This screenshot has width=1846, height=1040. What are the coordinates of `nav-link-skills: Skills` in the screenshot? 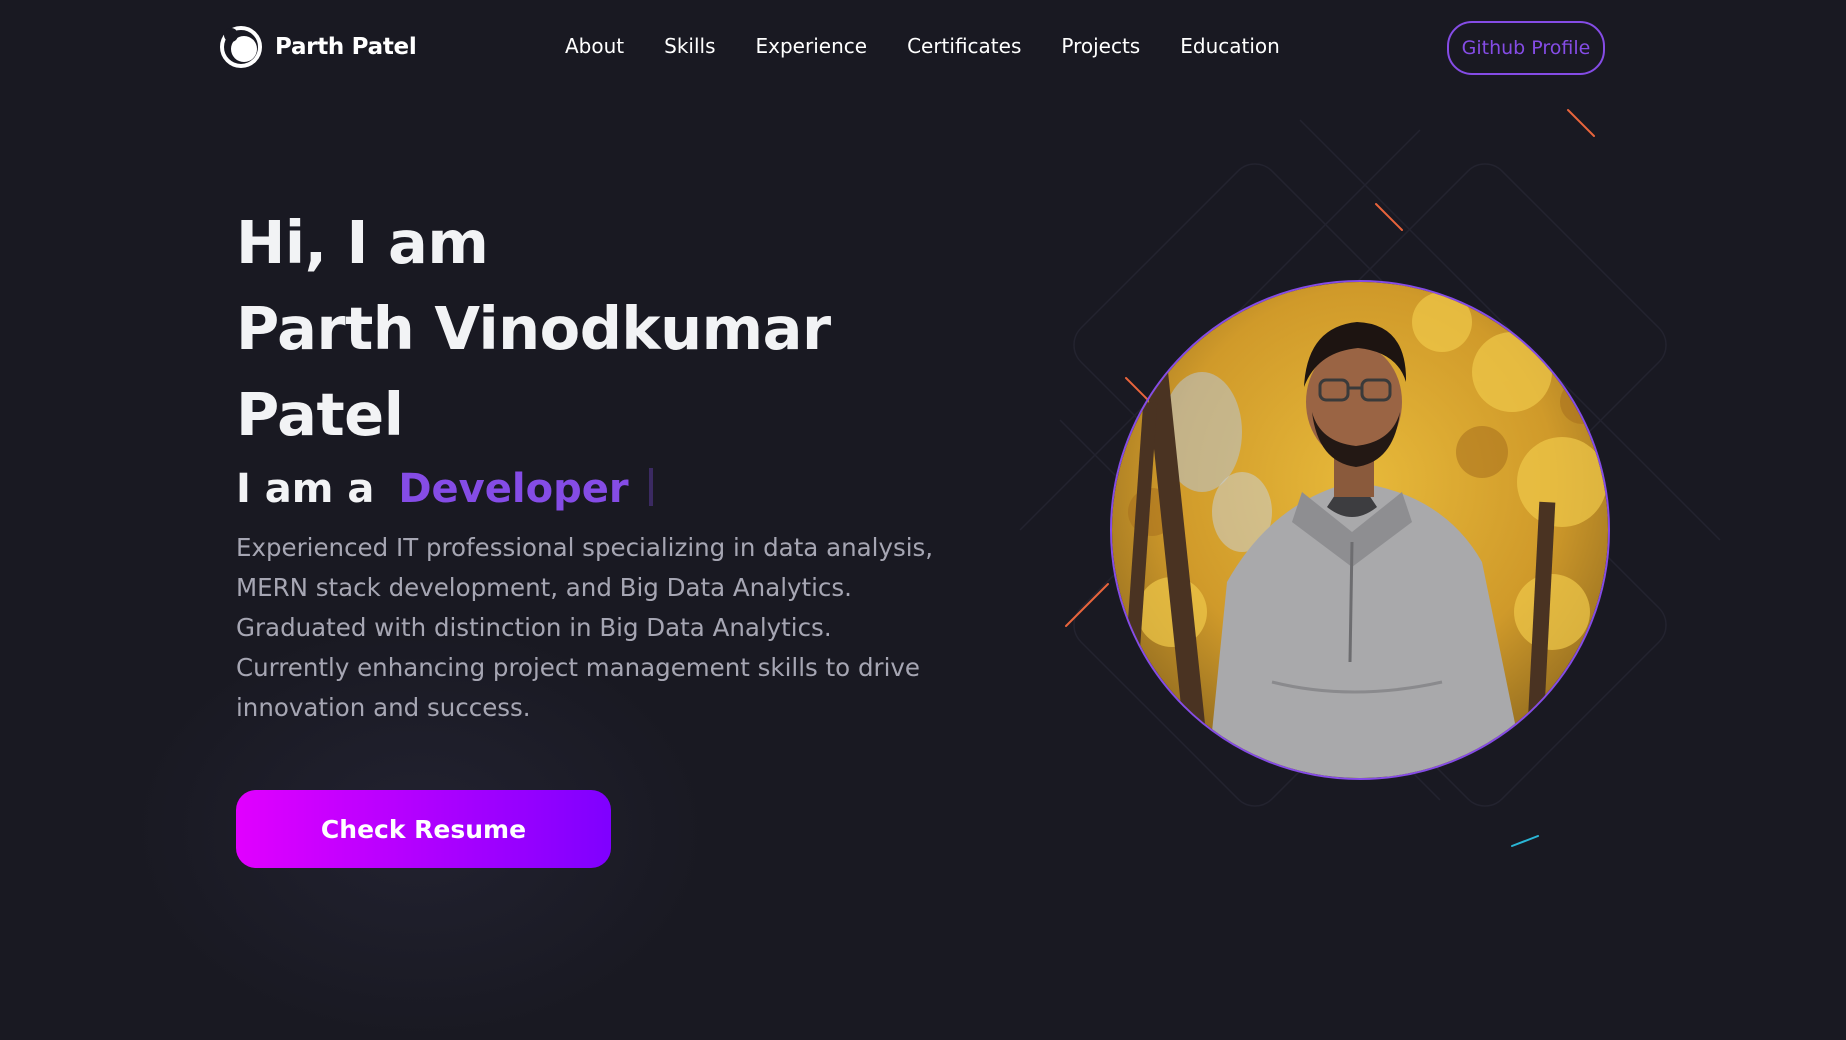 It's located at (689, 46).